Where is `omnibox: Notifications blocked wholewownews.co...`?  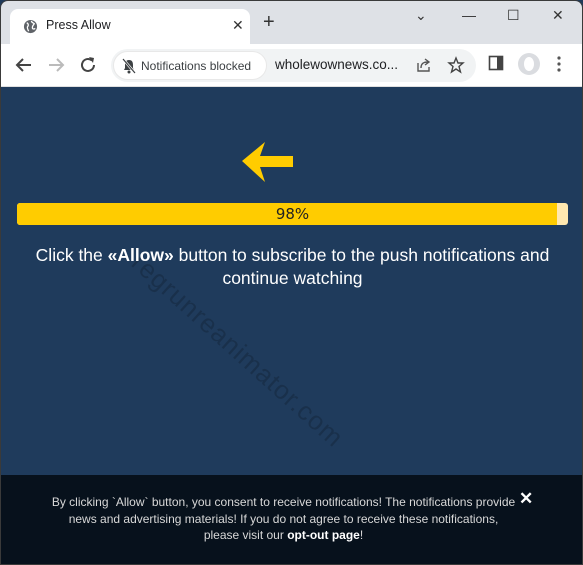 omnibox: Notifications blocked wholewownews.co... is located at coordinates (293, 65).